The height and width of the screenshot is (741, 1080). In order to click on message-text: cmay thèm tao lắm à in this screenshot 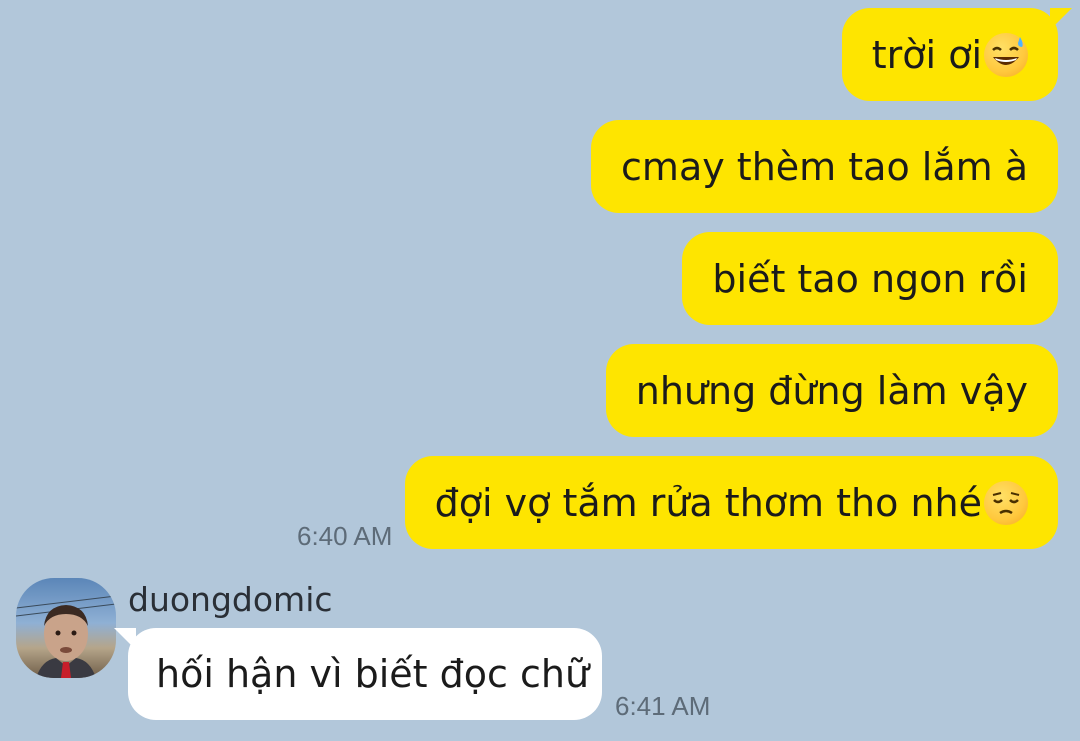, I will do `click(824, 166)`.